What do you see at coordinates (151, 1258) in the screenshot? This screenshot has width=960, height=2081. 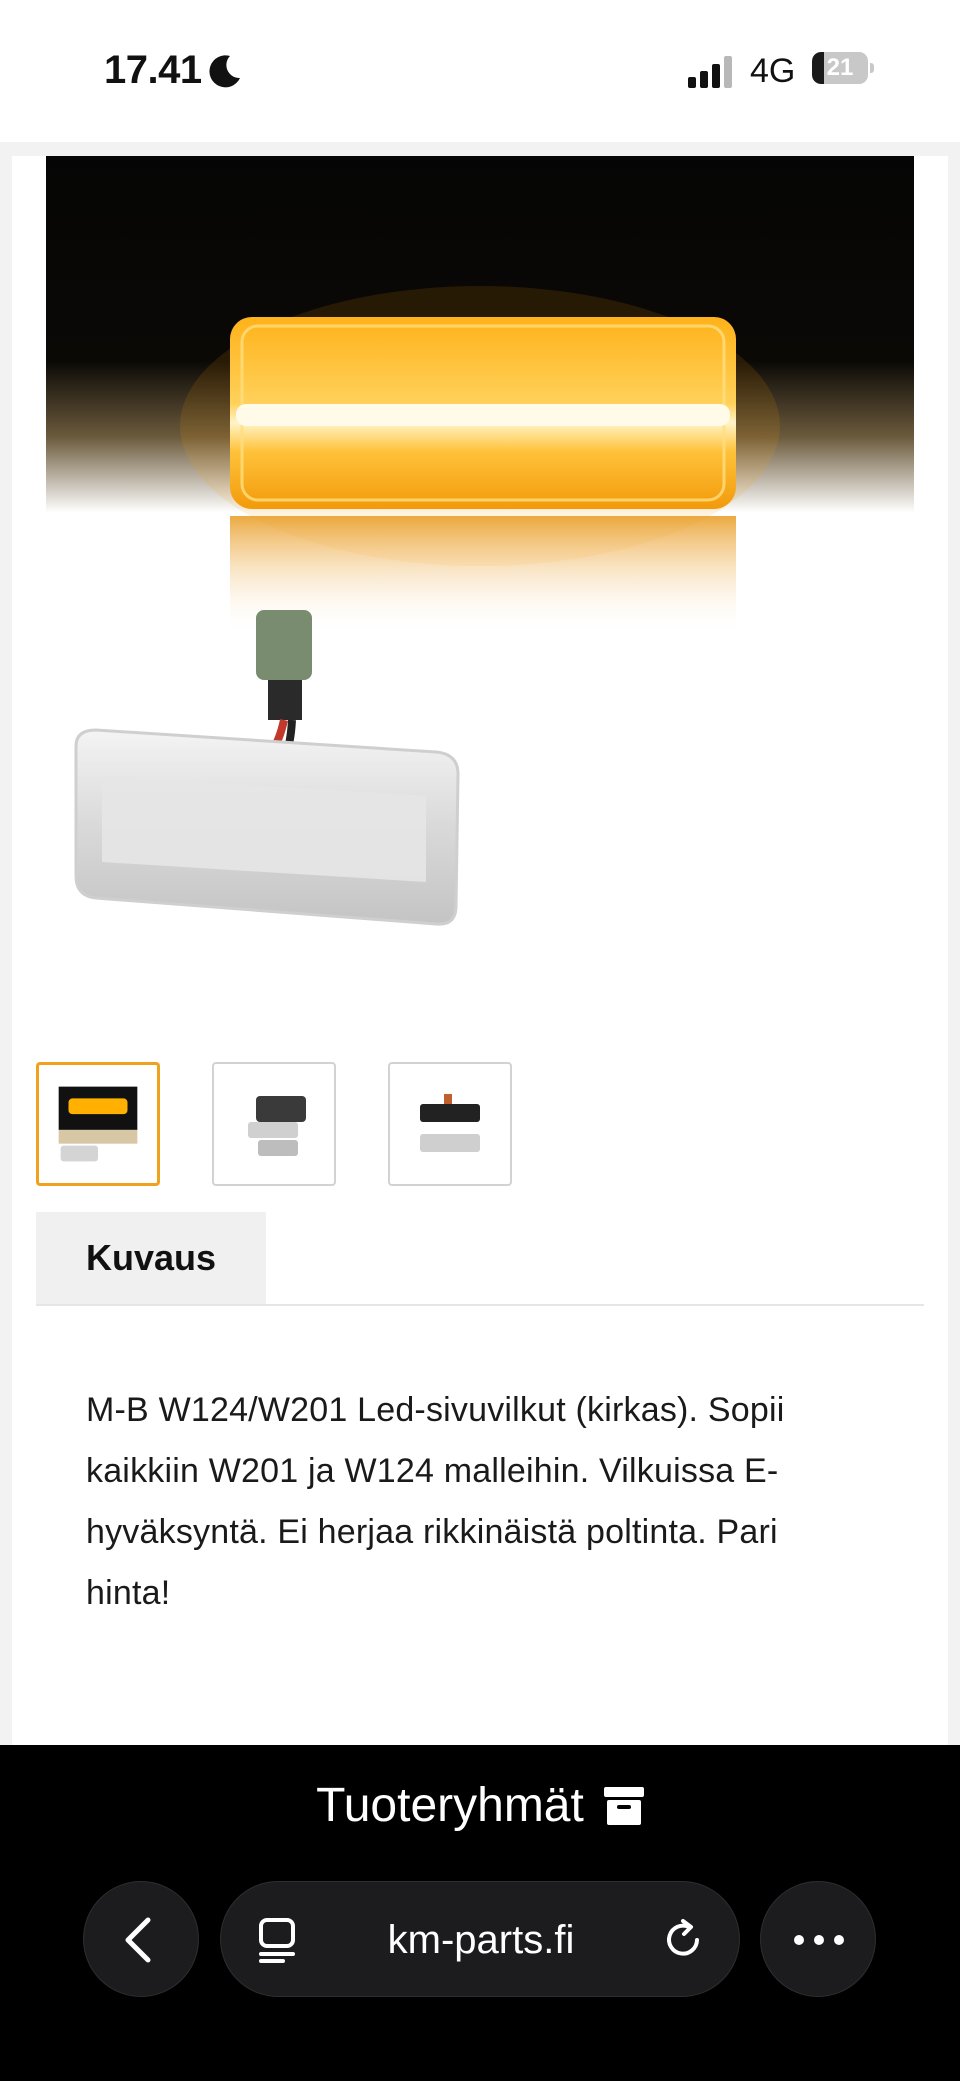 I see `tab-kuvaus: Kuvaus` at bounding box center [151, 1258].